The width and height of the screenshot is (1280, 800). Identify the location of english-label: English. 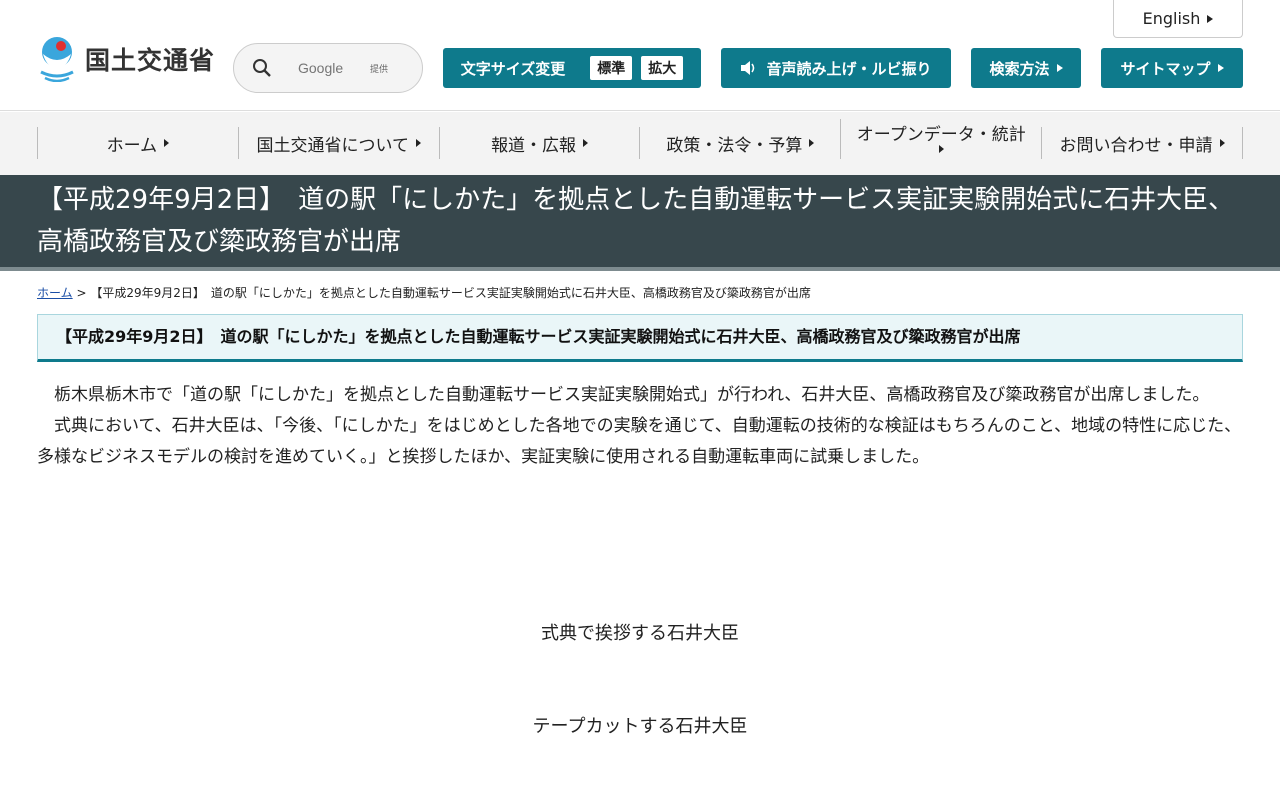
(1171, 18).